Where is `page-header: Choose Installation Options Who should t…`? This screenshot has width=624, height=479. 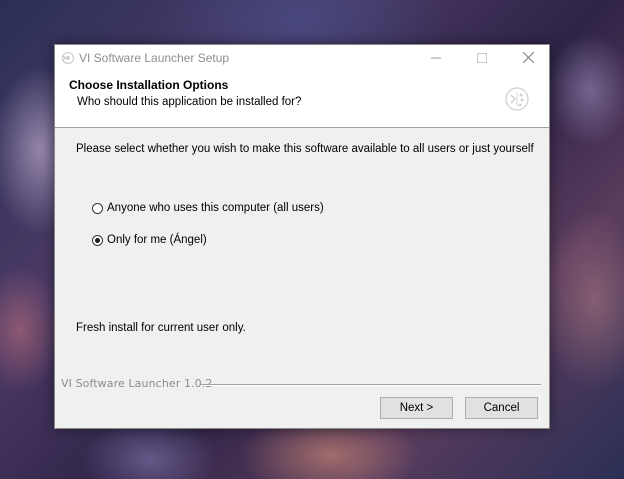 page-header: Choose Installation Options Who should t… is located at coordinates (302, 100).